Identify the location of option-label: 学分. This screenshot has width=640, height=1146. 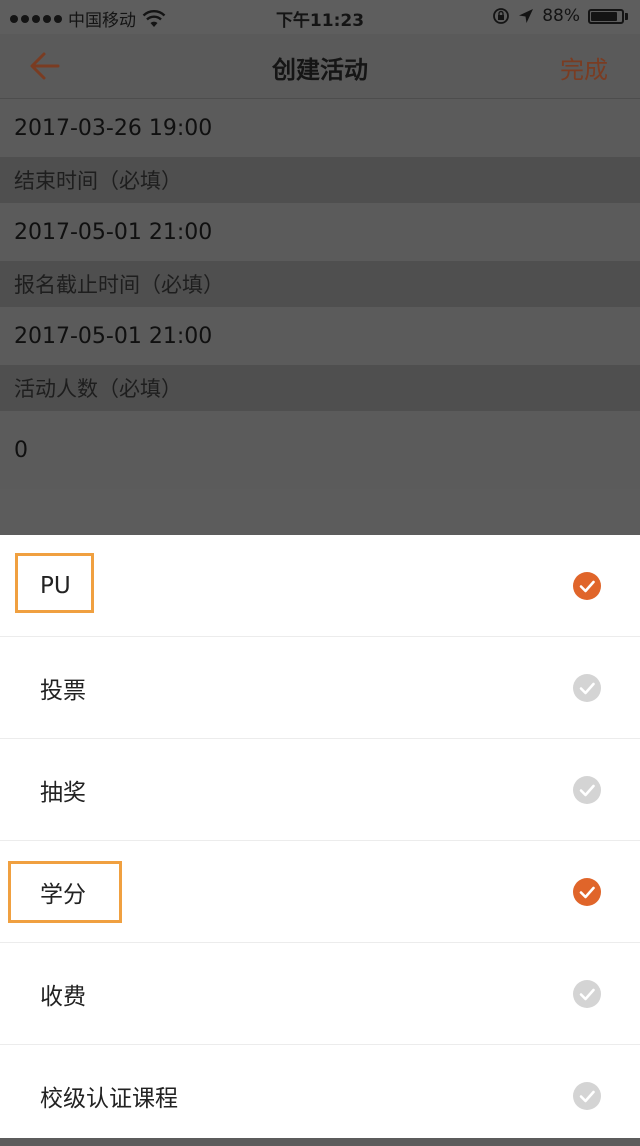
(63, 894).